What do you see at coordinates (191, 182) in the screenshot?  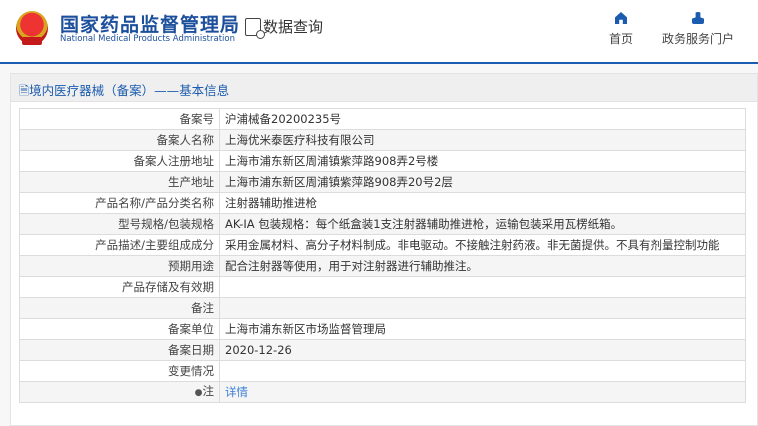 I see `row-label-text: 生产地址` at bounding box center [191, 182].